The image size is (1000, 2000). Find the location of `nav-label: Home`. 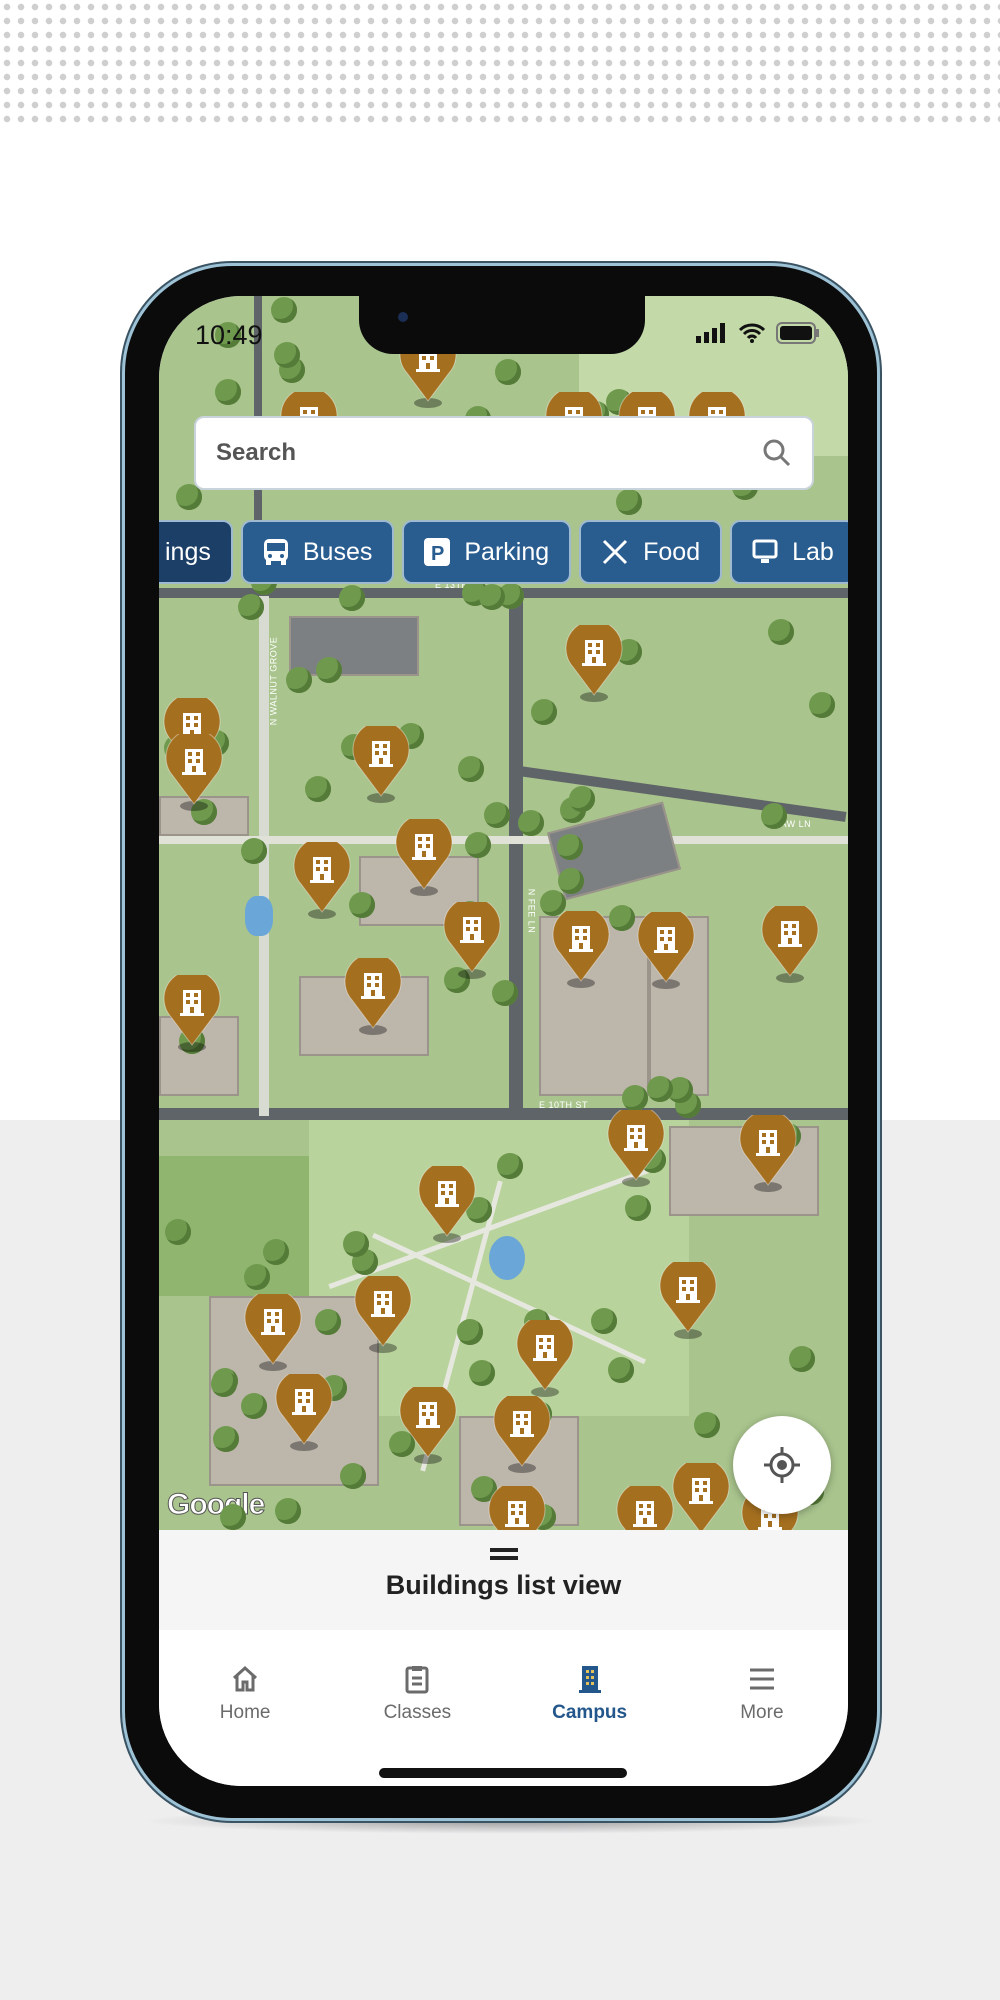

nav-label: Home is located at coordinates (245, 1712).